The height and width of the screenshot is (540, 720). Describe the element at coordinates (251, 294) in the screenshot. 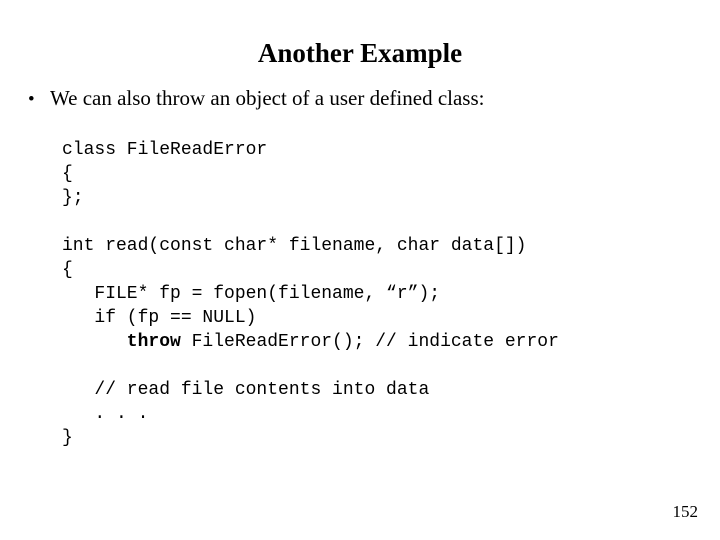

I see `code-line: FILE* fp = fopen(filename, “r”);` at that location.